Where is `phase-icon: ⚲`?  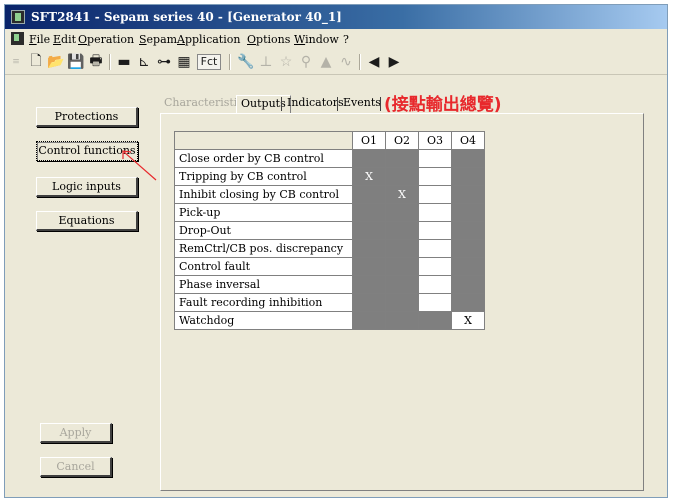
phase-icon: ⚲ is located at coordinates (306, 62).